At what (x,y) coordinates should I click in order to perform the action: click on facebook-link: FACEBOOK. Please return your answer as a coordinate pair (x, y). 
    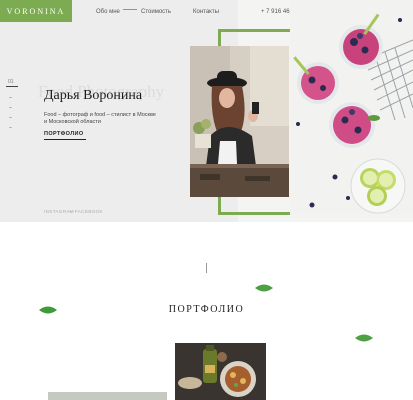
    Looking at the image, I should click on (89, 211).